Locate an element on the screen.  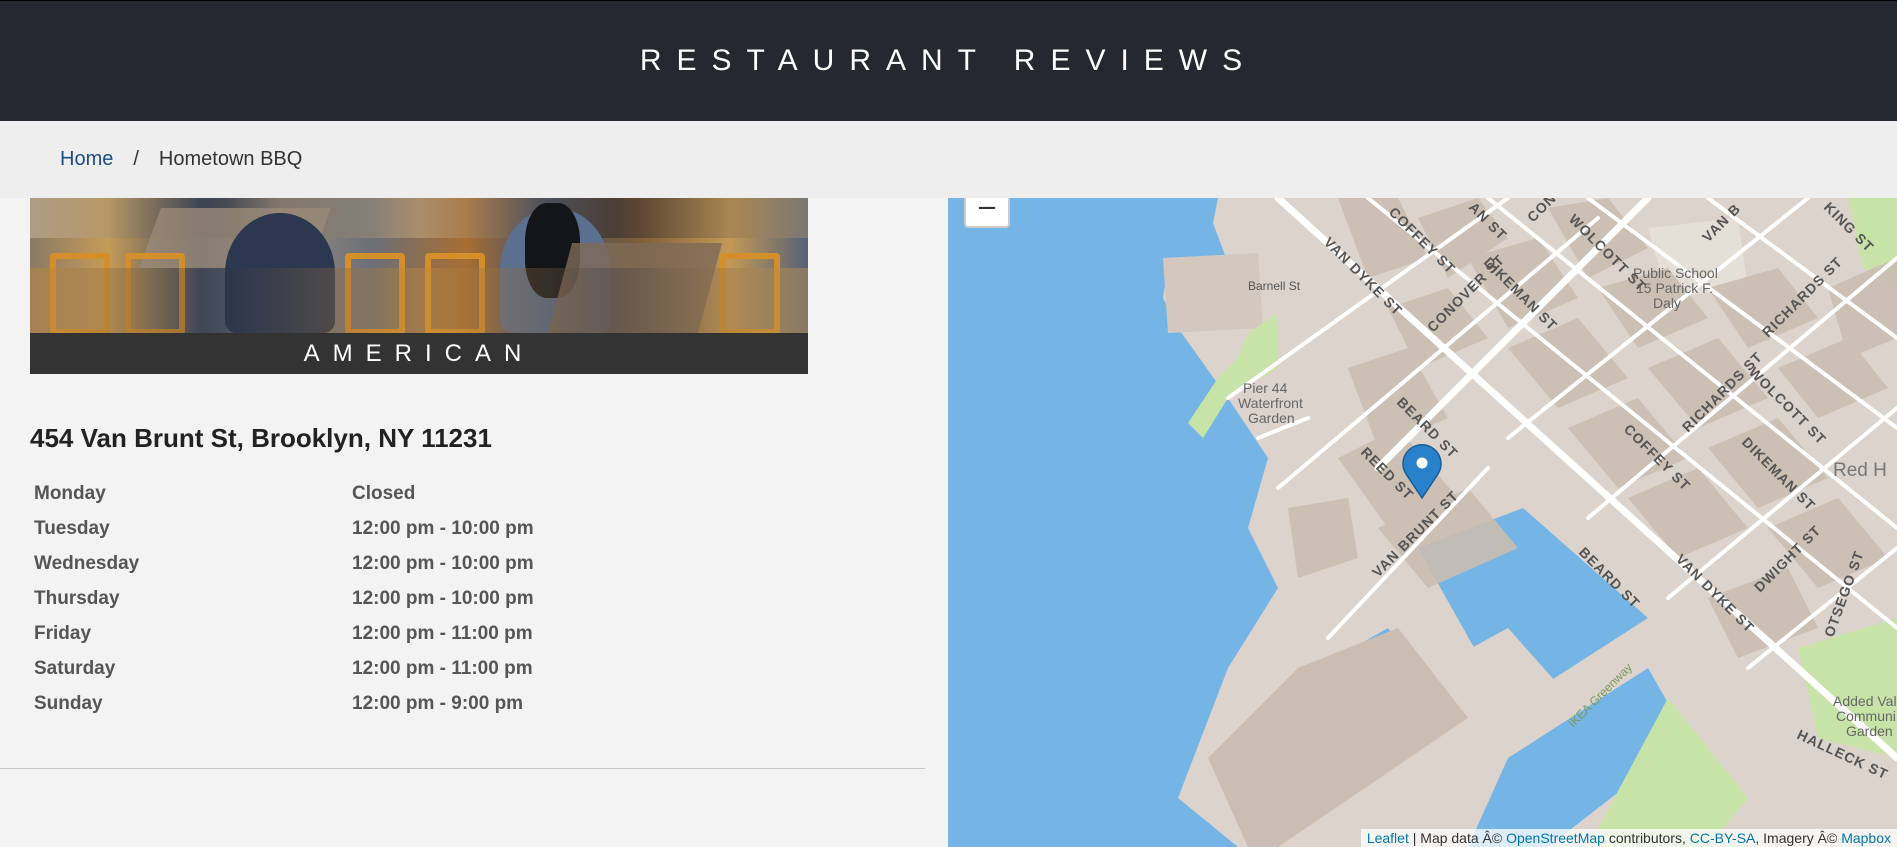
section-divider is located at coordinates (462, 768).